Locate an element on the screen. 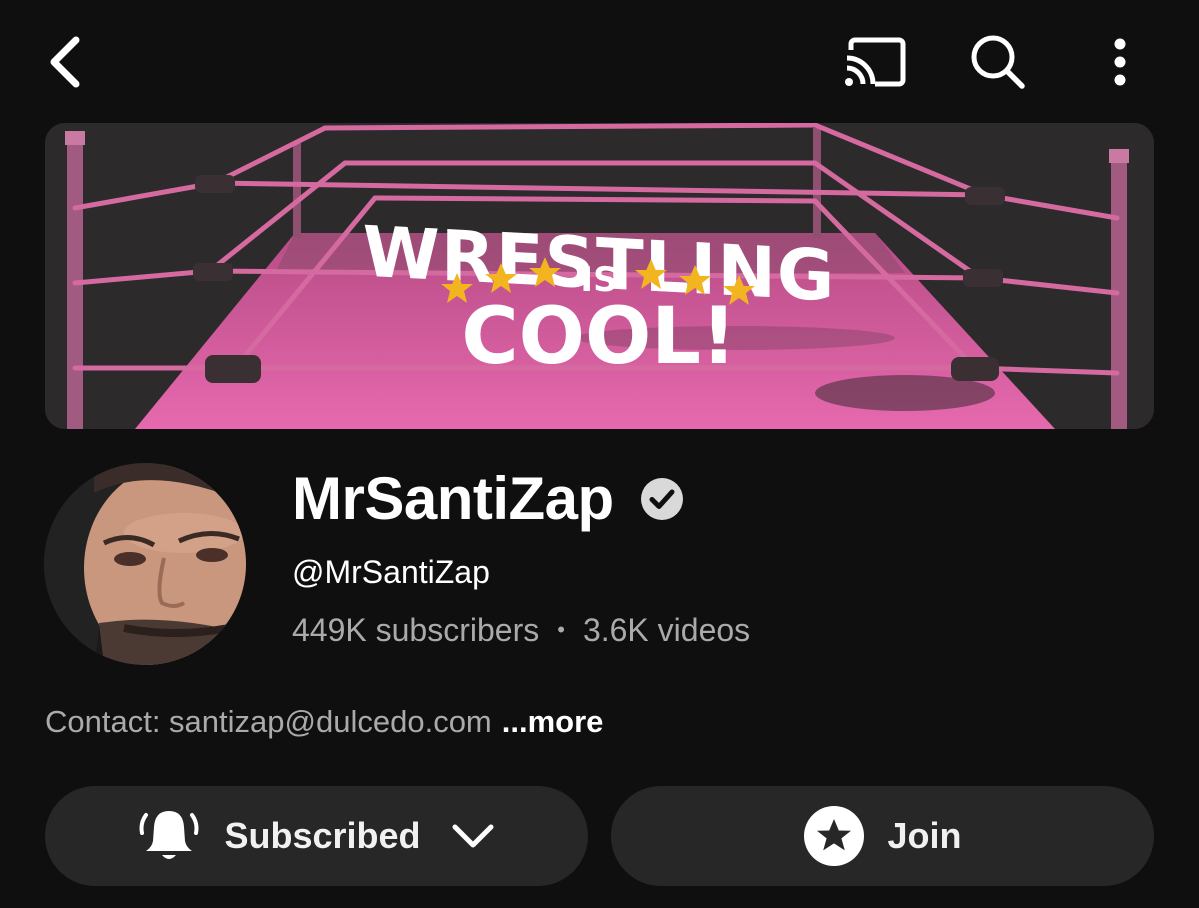 Image resolution: width=1199 pixels, height=908 pixels. cast-icon is located at coordinates (875, 62).